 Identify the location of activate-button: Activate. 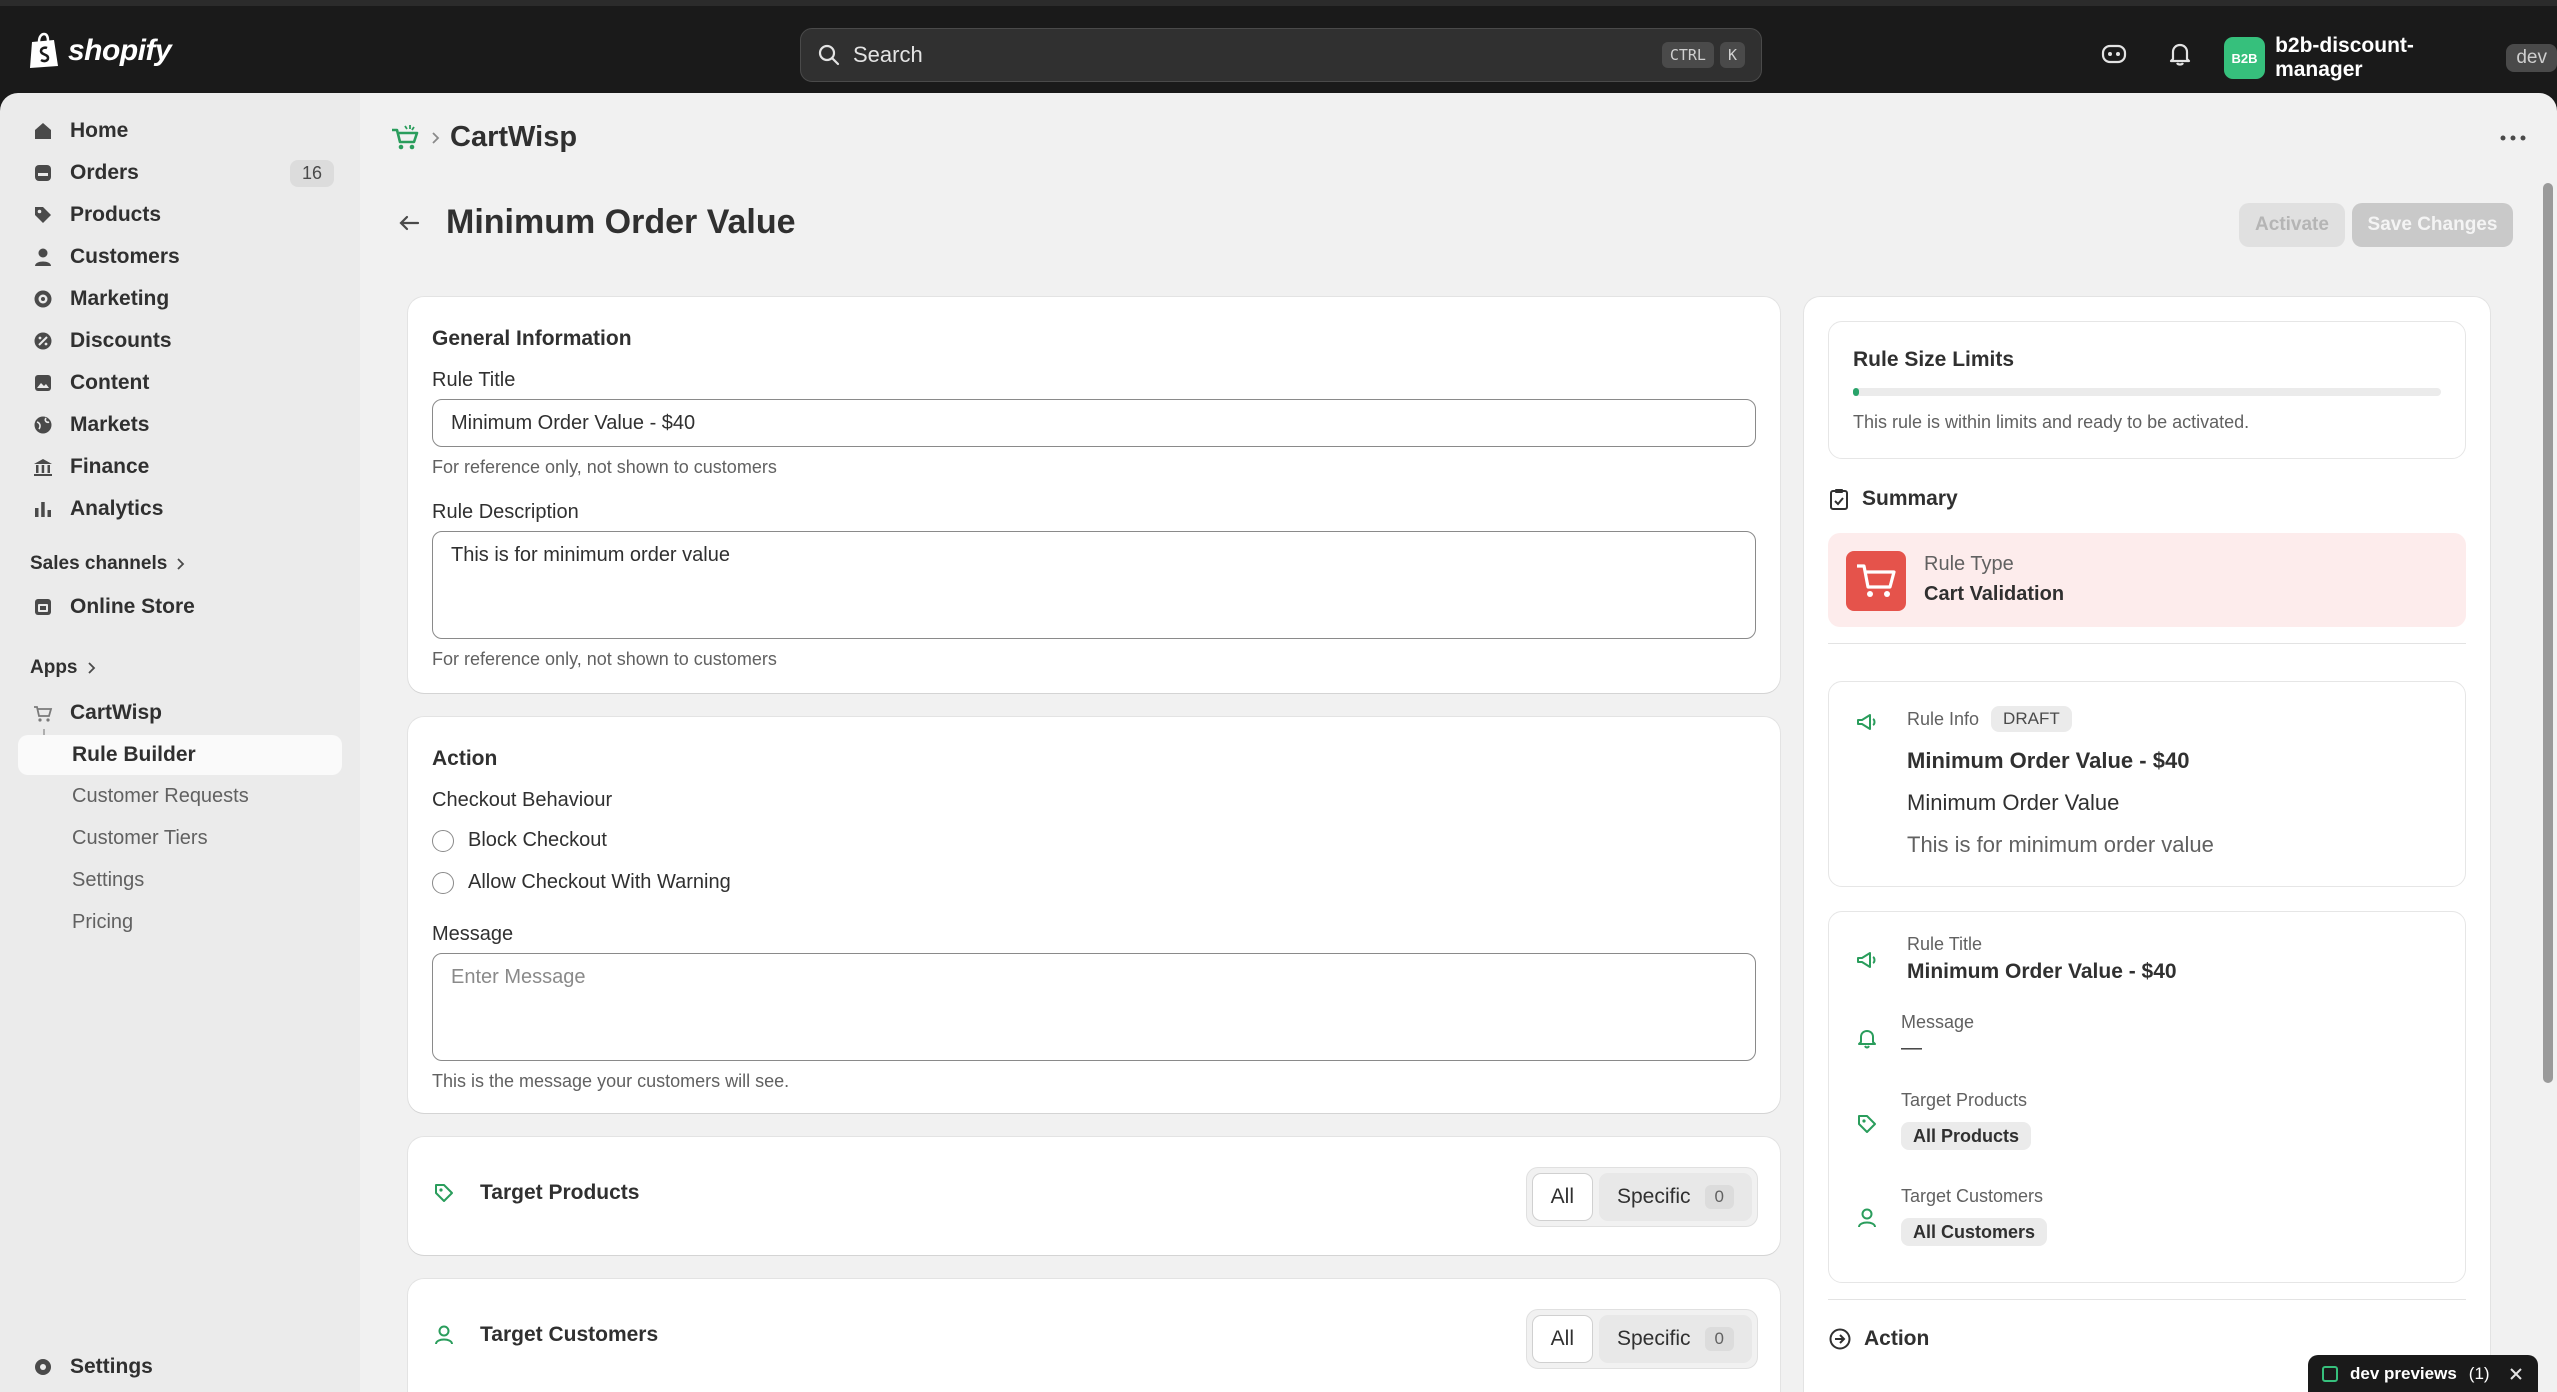
(2292, 225).